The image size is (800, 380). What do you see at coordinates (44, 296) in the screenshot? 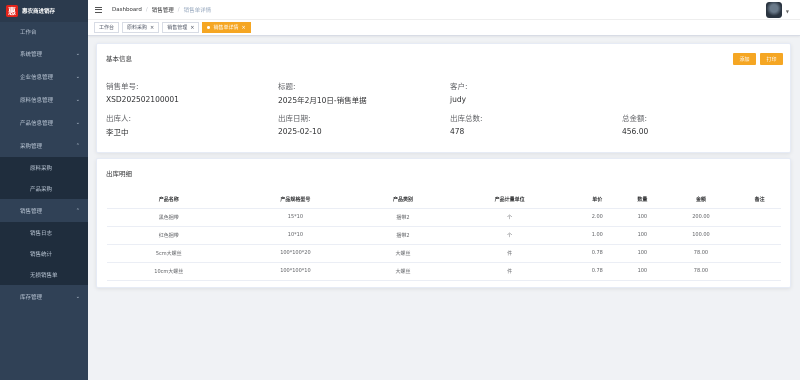
I see `sidebar-item-inventory: 库存管理 ⌄` at bounding box center [44, 296].